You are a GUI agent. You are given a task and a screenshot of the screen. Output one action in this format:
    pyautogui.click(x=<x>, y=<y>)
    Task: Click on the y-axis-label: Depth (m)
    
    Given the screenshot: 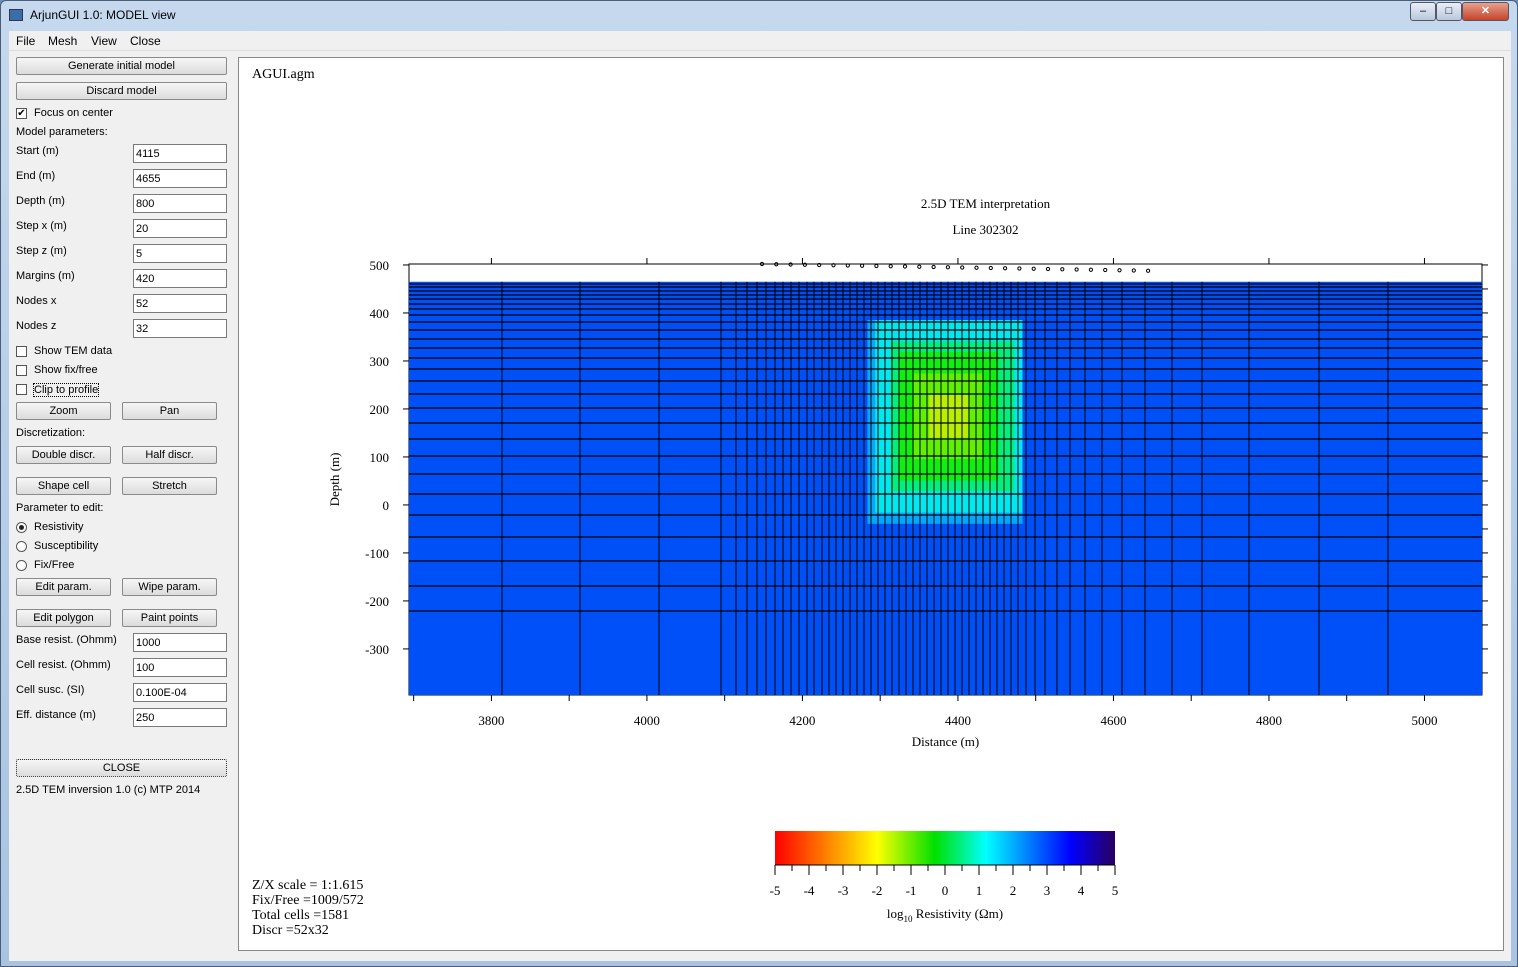 What is the action you would take?
    pyautogui.click(x=334, y=480)
    